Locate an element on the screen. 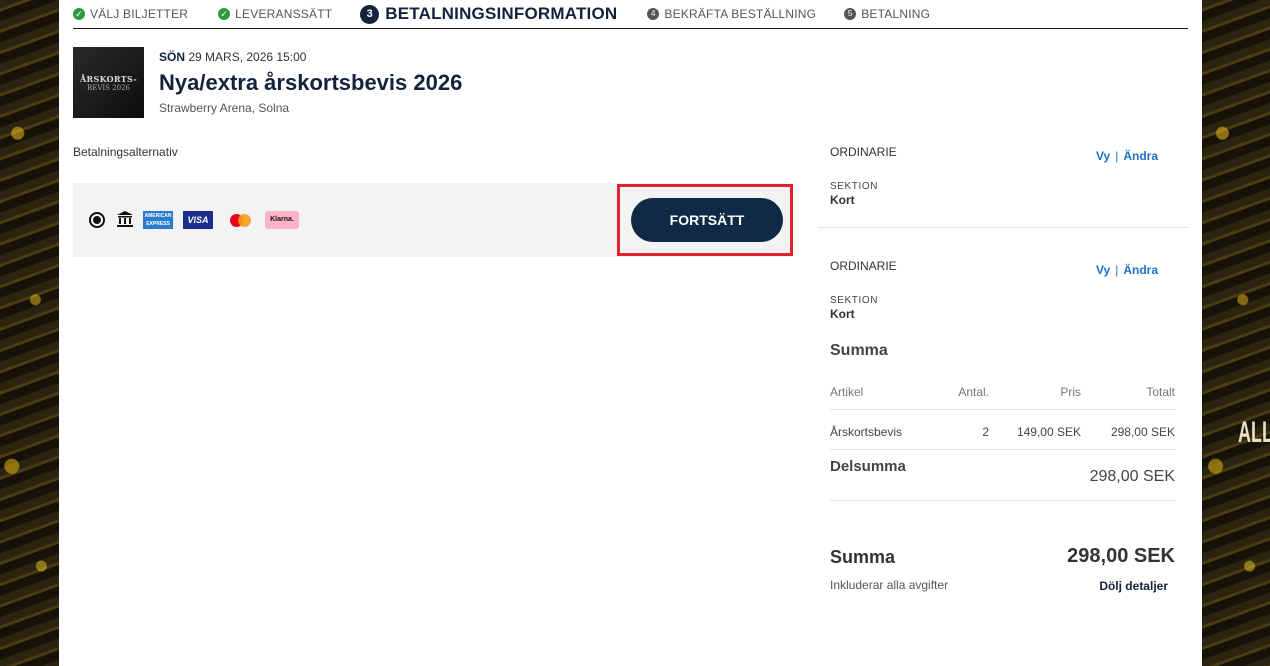 Image resolution: width=1270 pixels, height=666 pixels. step-label: BETALNING is located at coordinates (896, 14).